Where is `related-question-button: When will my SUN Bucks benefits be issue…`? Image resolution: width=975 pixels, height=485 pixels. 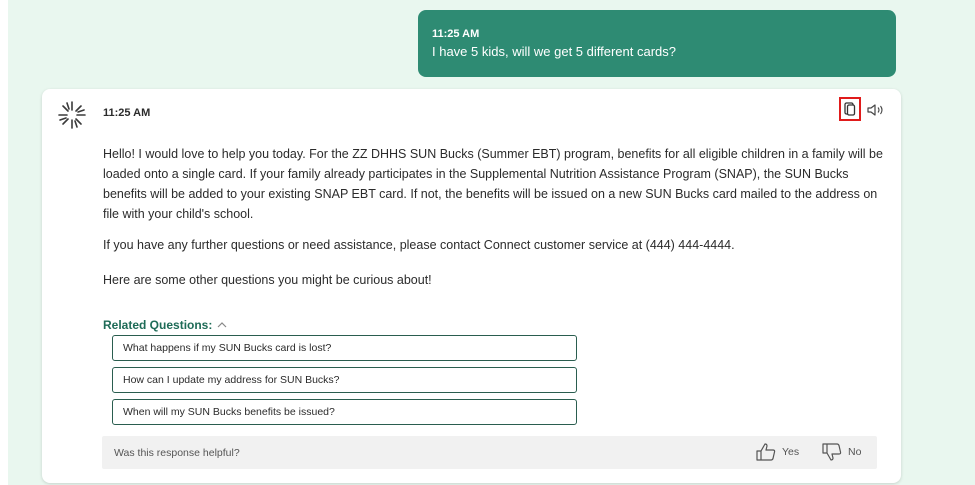 related-question-button: When will my SUN Bucks benefits be issue… is located at coordinates (344, 412).